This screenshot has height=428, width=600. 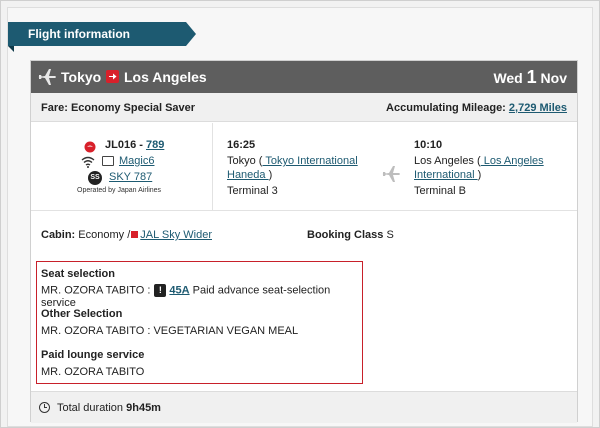 I want to click on duration-value: 9h45m, so click(x=143, y=408).